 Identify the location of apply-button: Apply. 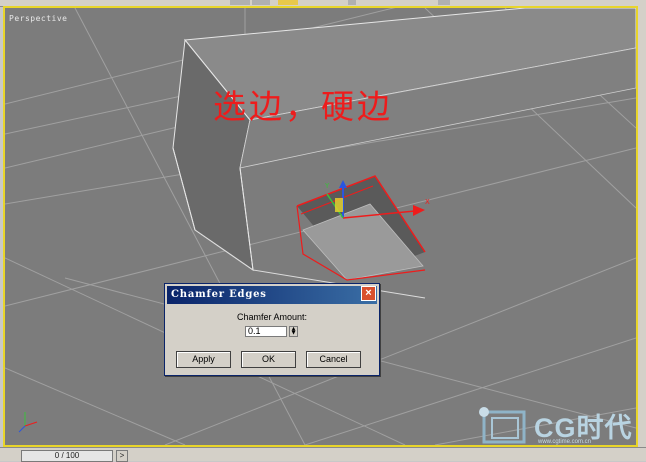
(203, 359).